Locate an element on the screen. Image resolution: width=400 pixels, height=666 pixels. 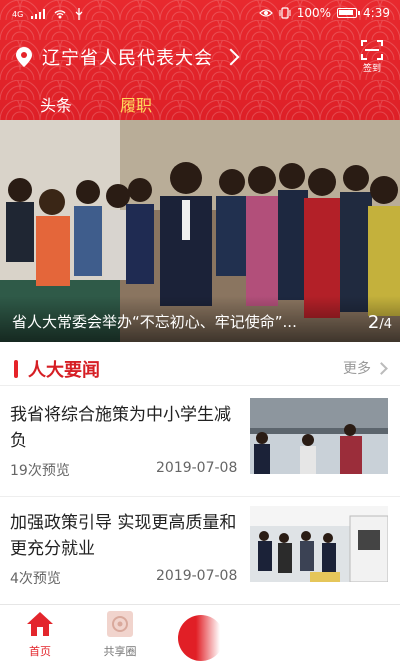
battery-percent: 100% is located at coordinates (314, 13).